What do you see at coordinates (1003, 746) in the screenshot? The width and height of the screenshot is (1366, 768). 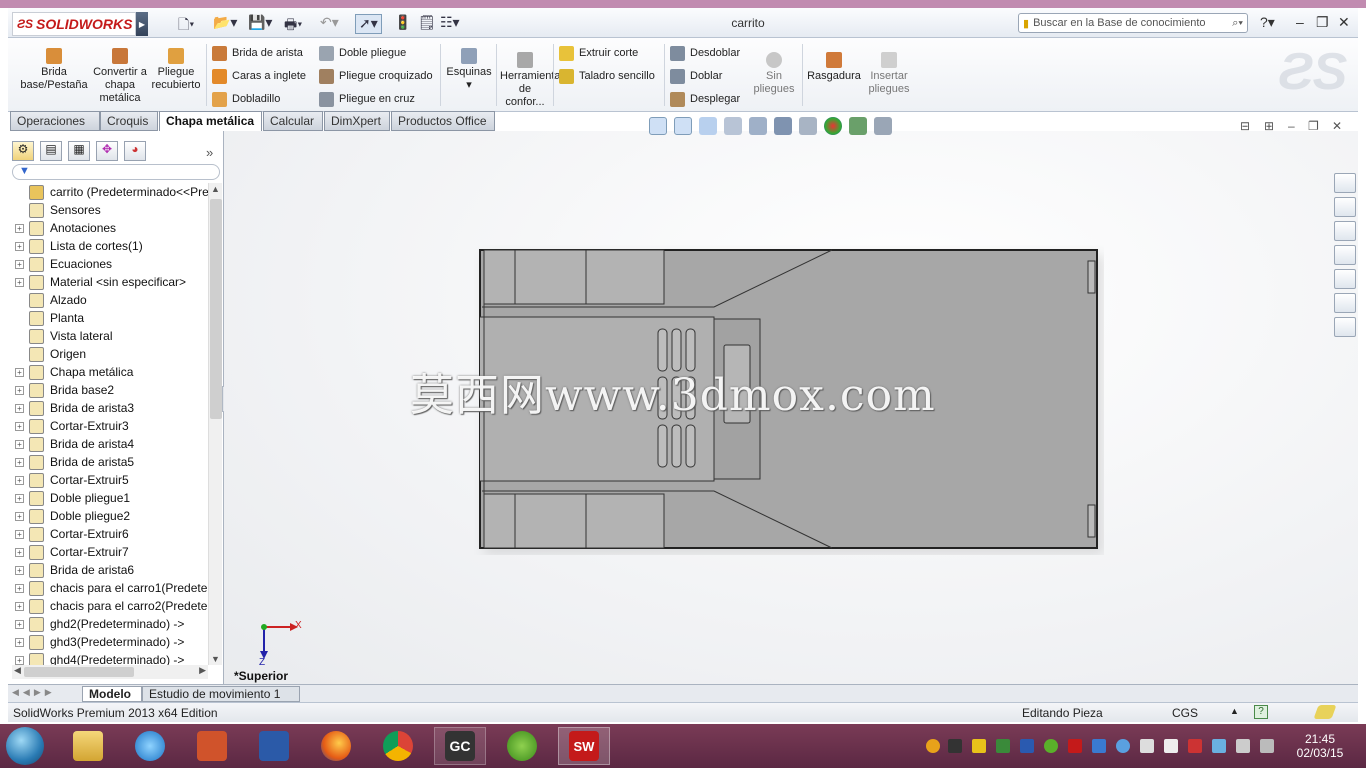 I see `tray-antivirus-icon` at bounding box center [1003, 746].